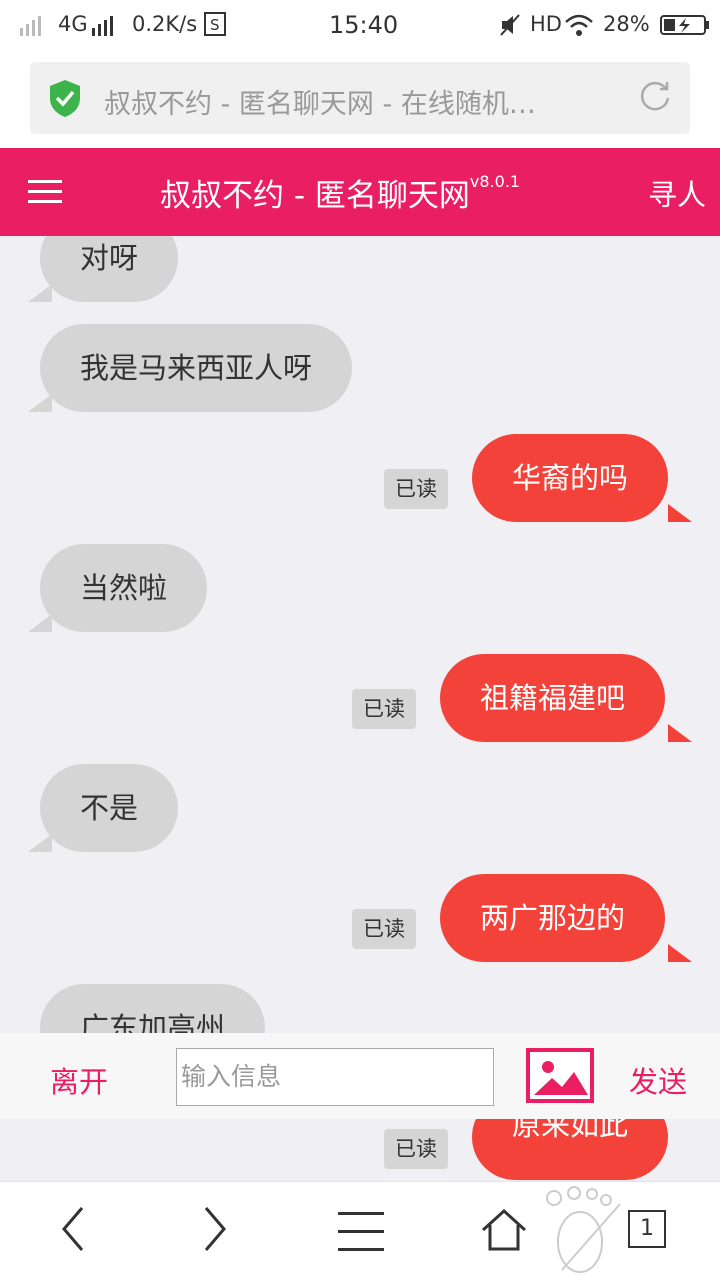  I want to click on message-incoming: 对呀, so click(109, 269).